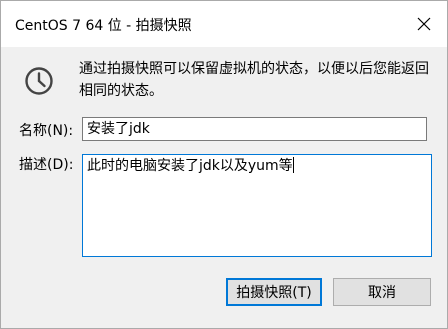  I want to click on close-icon, so click(424, 24).